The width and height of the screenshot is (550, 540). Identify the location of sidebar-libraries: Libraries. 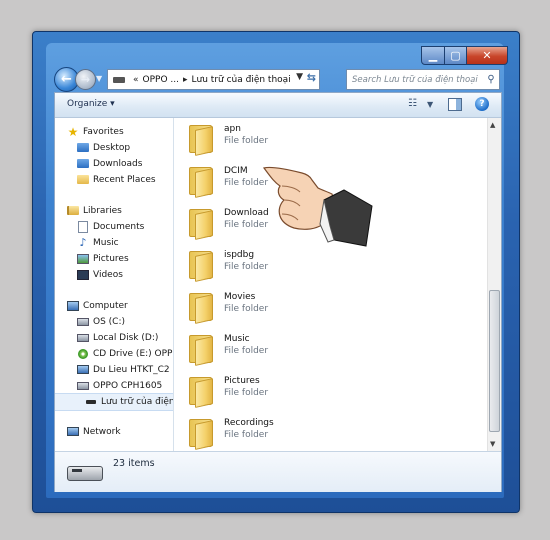
(94, 210).